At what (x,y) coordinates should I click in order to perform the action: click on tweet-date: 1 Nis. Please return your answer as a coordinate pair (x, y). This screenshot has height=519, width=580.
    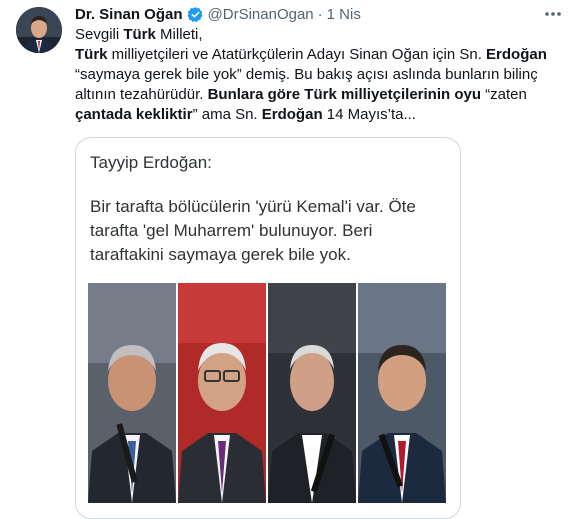
    Looking at the image, I should click on (344, 14).